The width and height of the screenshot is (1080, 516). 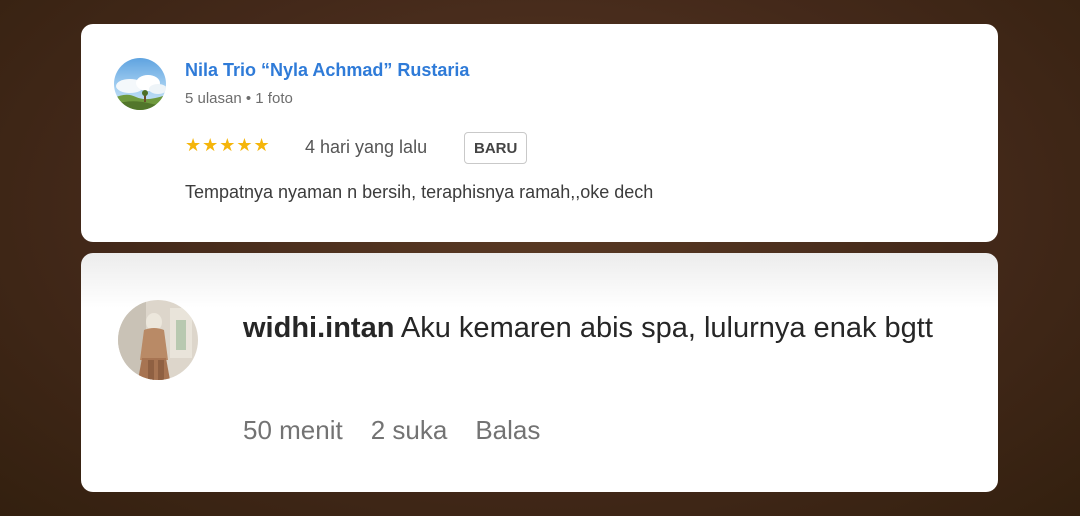 I want to click on reviewer-avatar-image, so click(x=140, y=84).